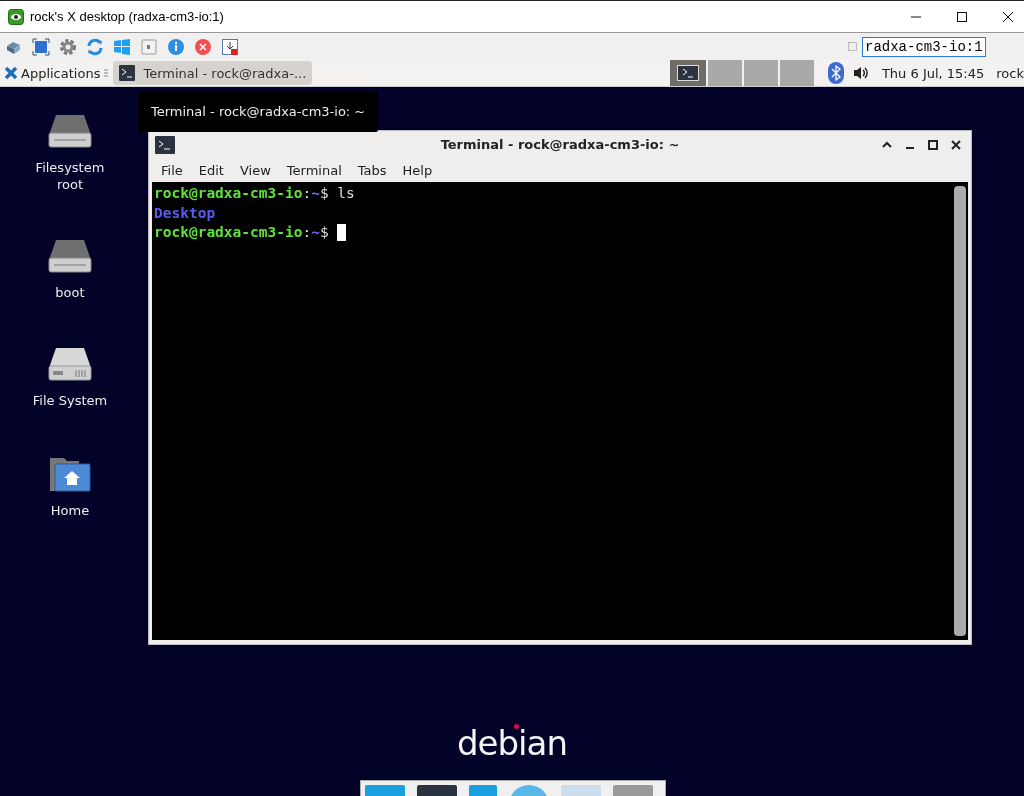  Describe the element at coordinates (258, 111) in the screenshot. I see `tooltip: Terminal - rock@radxa-cm3-io: ~` at that location.